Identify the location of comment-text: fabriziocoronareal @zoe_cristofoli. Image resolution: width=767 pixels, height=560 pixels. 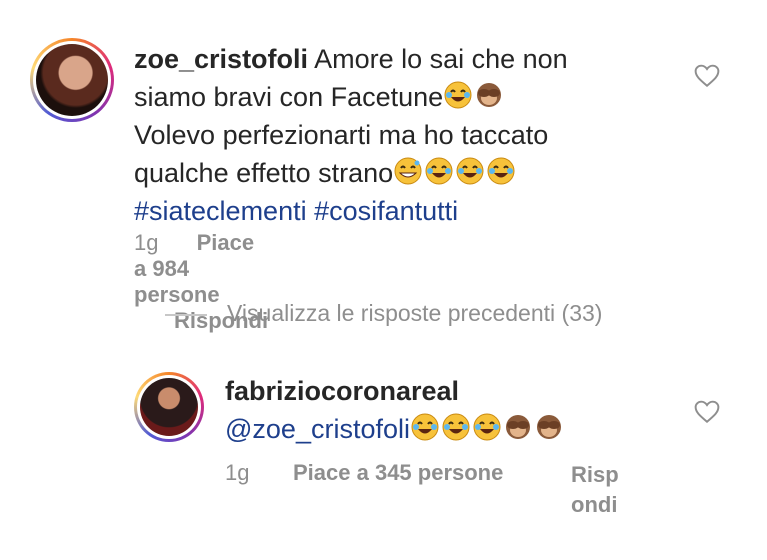
(445, 410).